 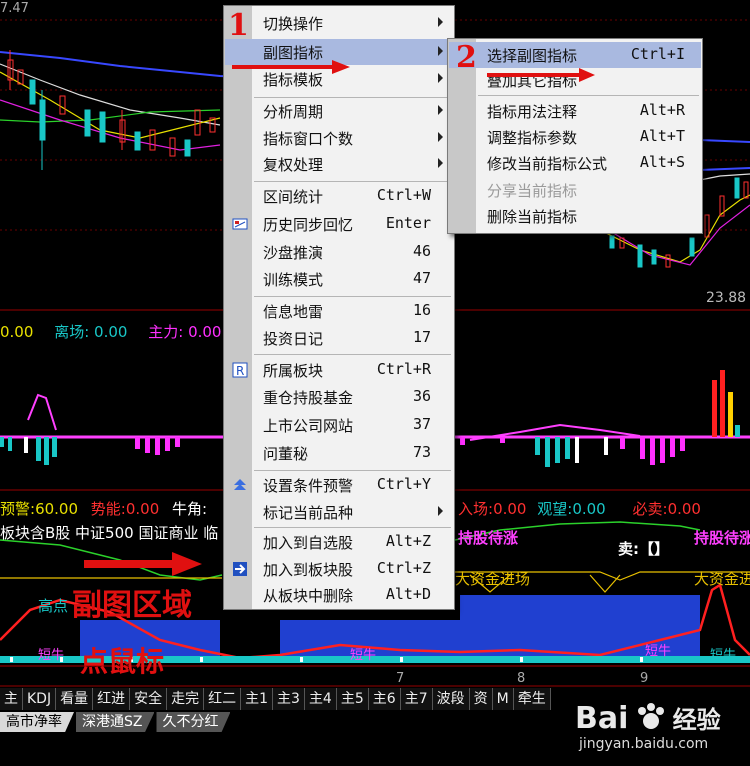 What do you see at coordinates (416, 699) in the screenshot?
I see `indicator-tab: 主7` at bounding box center [416, 699].